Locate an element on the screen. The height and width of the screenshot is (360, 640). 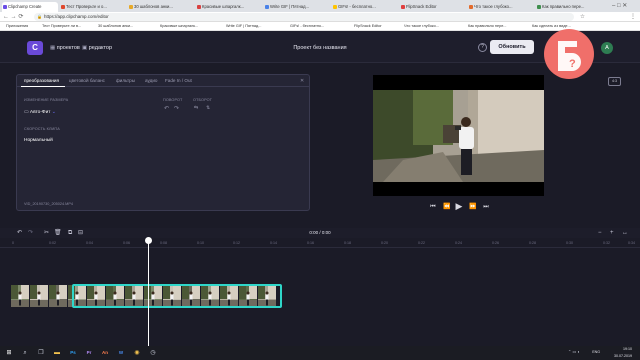
task-view-icon: ❐ is located at coordinates (41, 353).